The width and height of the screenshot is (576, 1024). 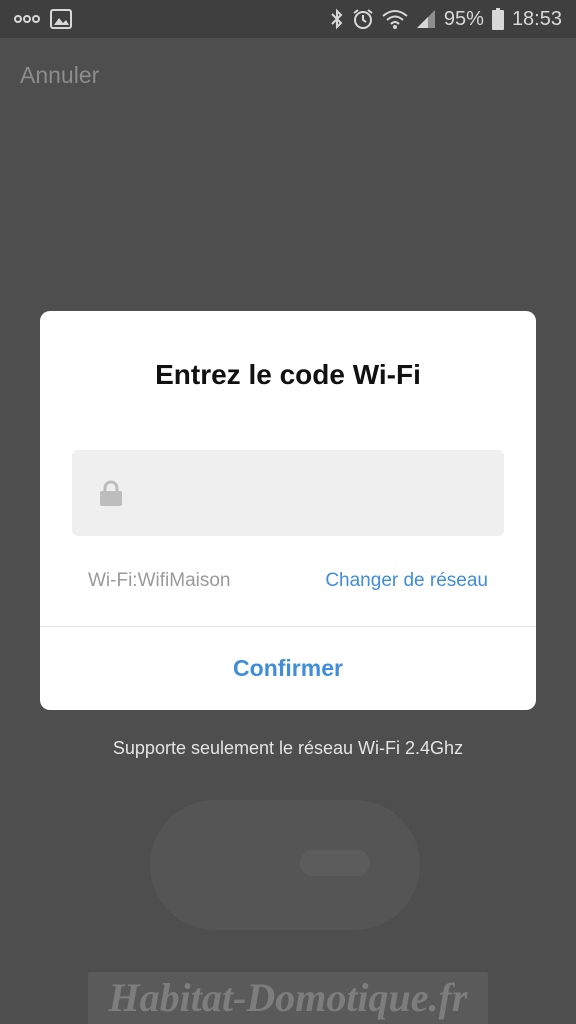 I want to click on wifi-network-label: Wi-Fi:WifiMaison, so click(x=159, y=580).